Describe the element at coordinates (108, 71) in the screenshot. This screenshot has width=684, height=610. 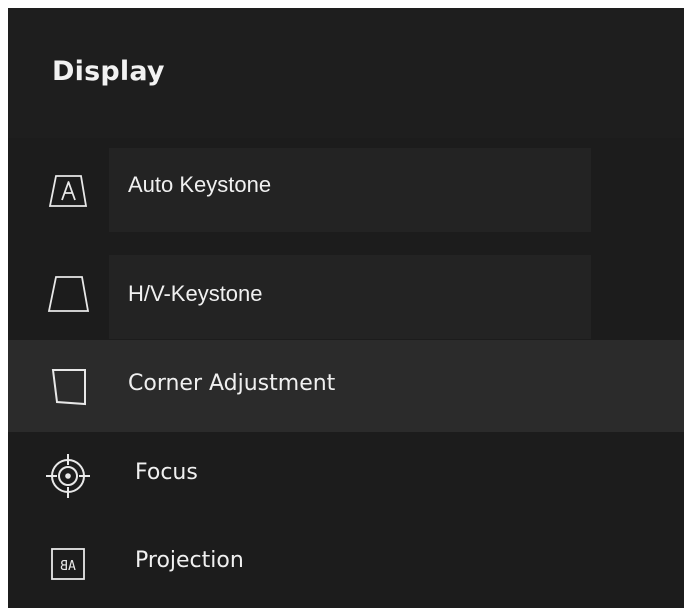
I see `page-title: Display` at that location.